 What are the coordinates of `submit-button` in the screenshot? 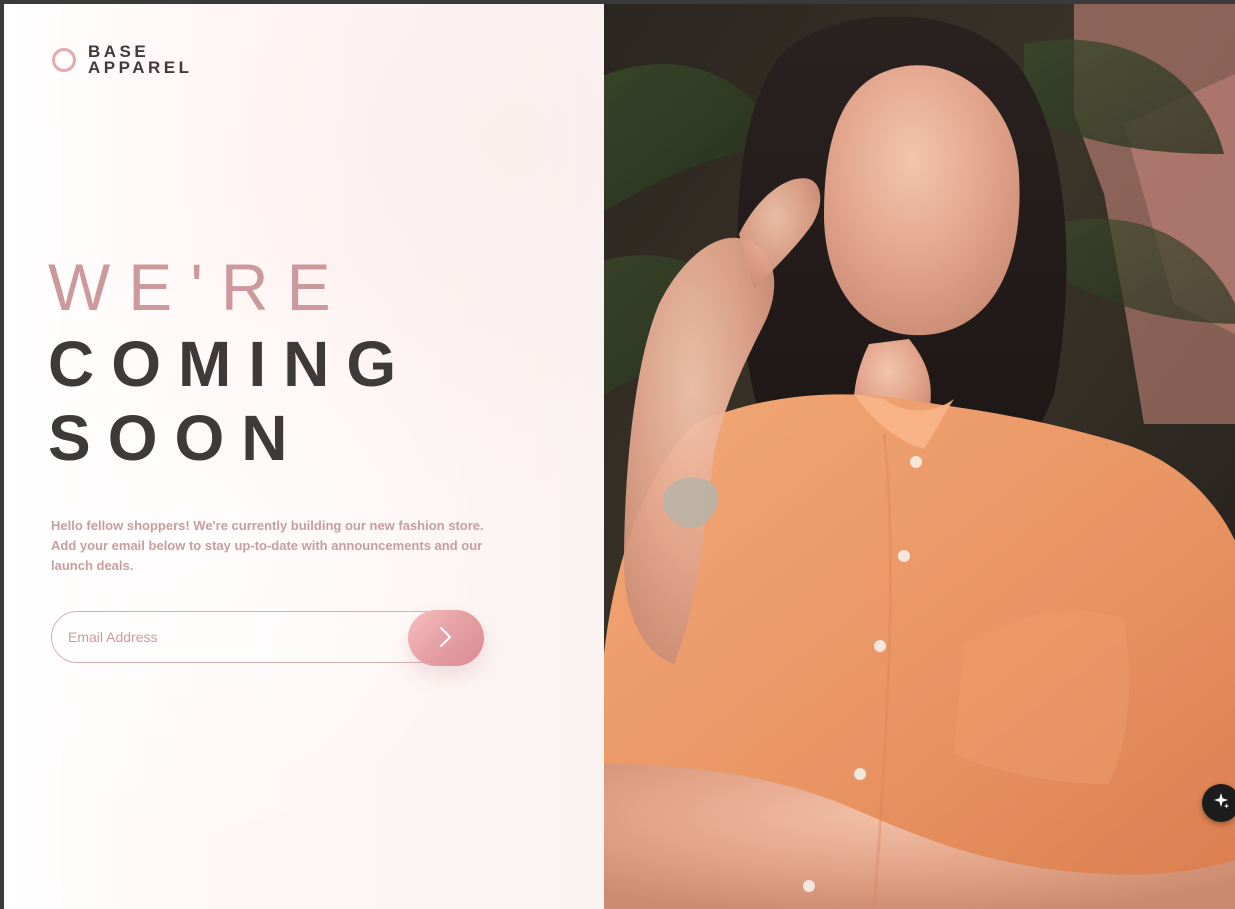 It's located at (446, 638).